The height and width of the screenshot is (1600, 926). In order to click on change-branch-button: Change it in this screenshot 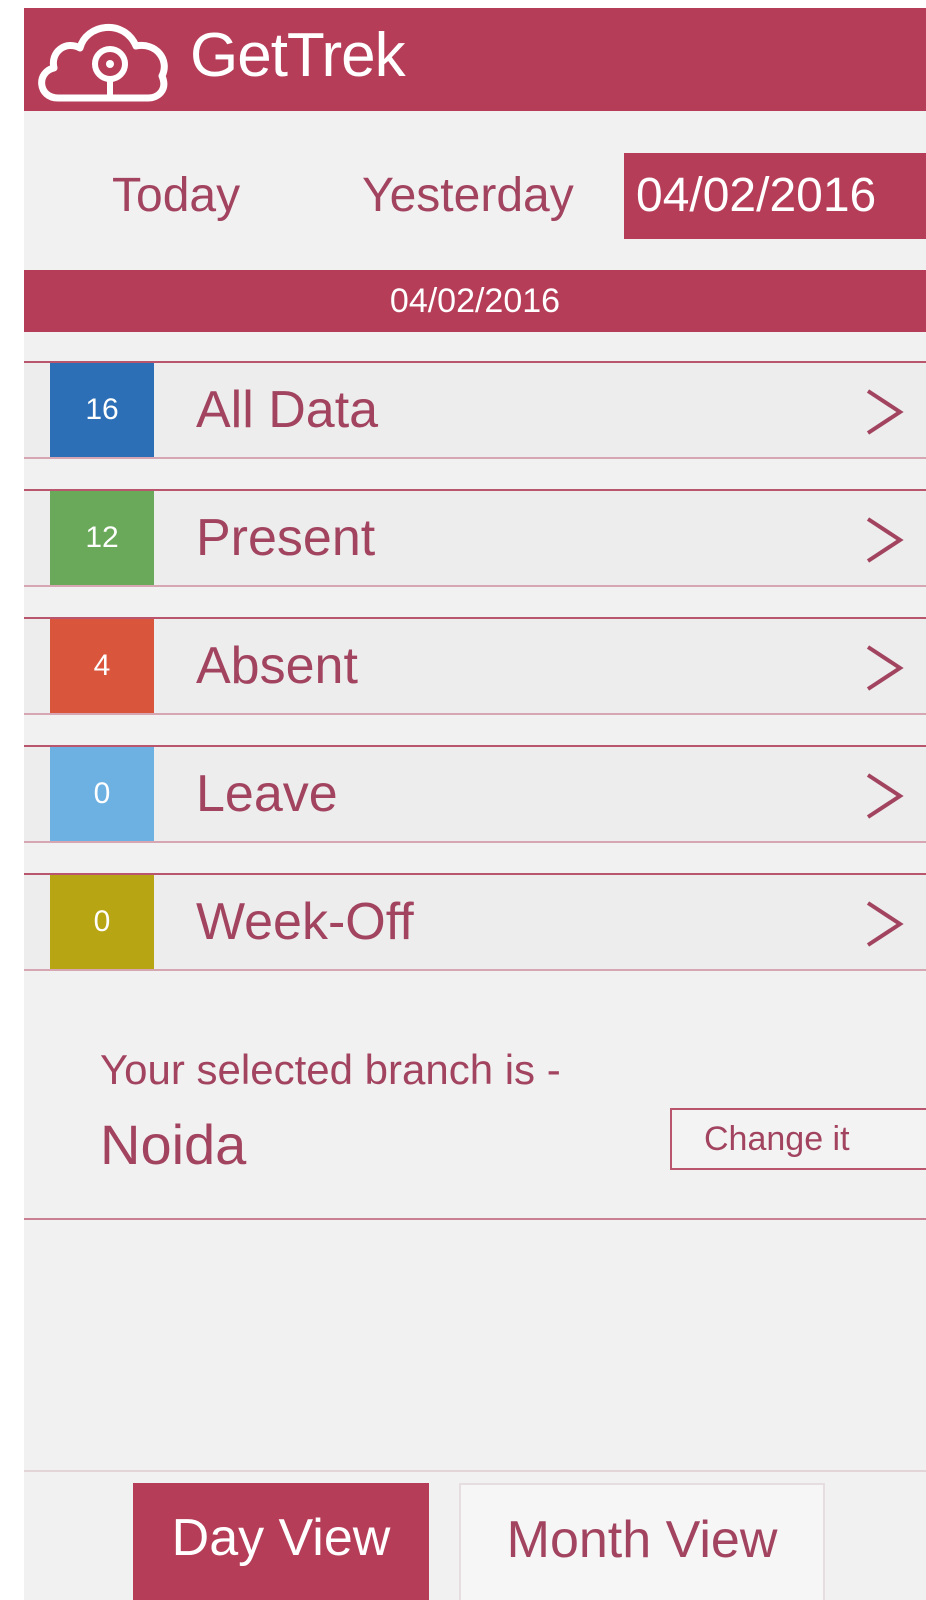, I will do `click(798, 1139)`.